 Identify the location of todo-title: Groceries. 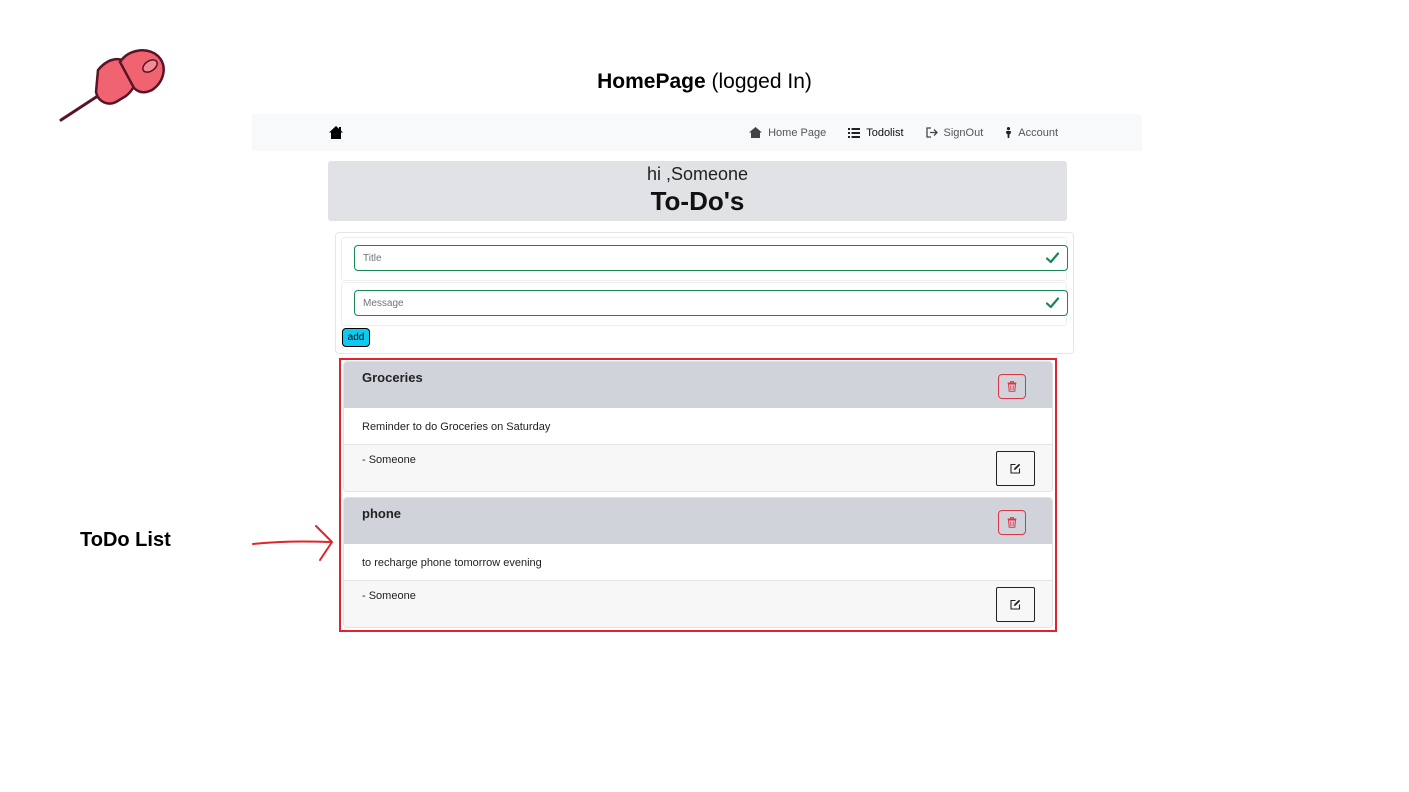
(392, 377).